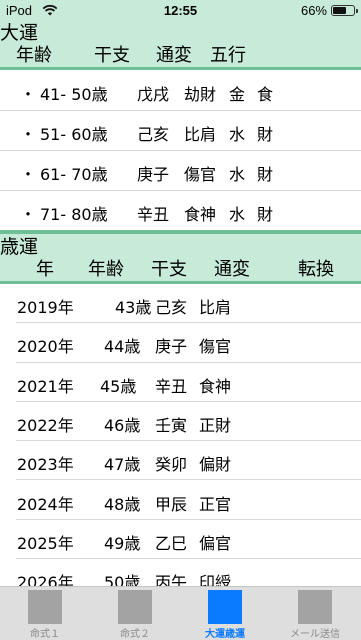  What do you see at coordinates (45, 307) in the screenshot?
I see `row-year: 2019年` at bounding box center [45, 307].